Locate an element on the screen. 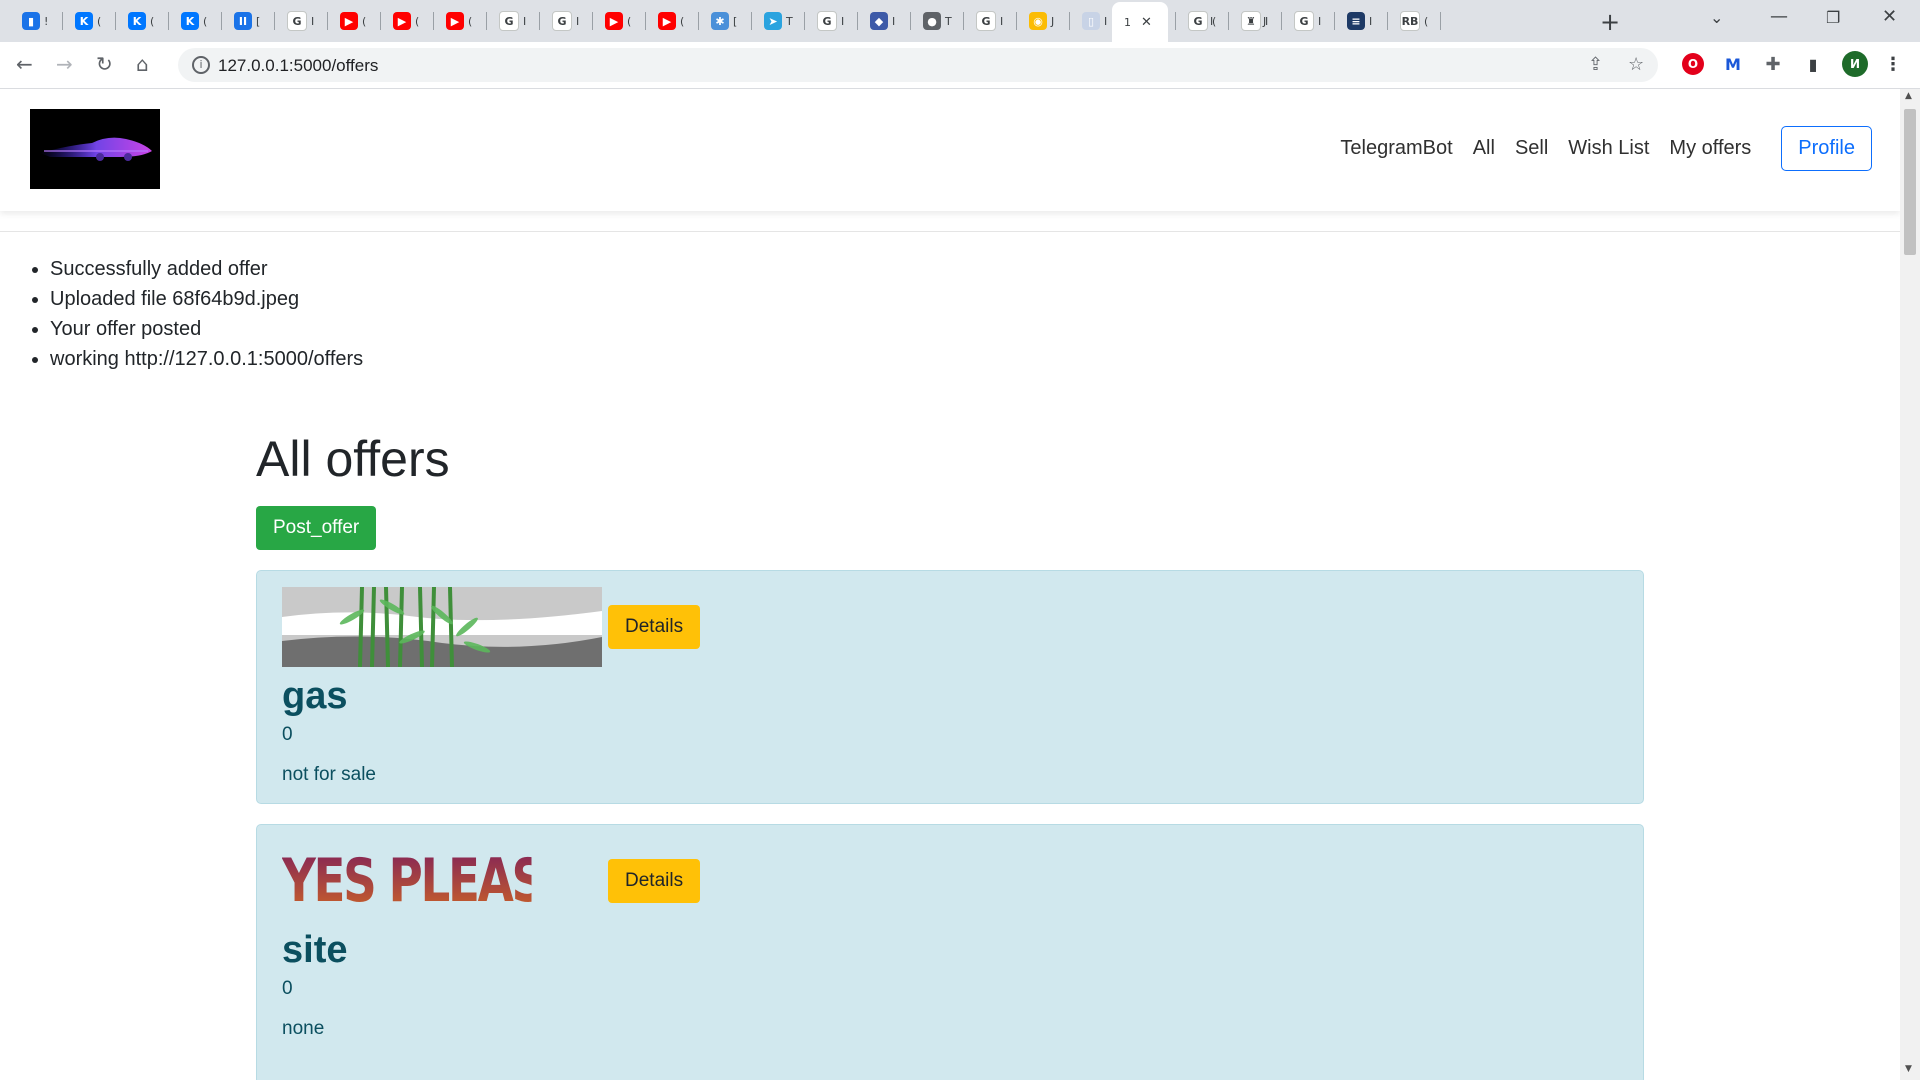 Image resolution: width=1920 pixels, height=1080 pixels. post-offer-button: Post_offer is located at coordinates (316, 528).